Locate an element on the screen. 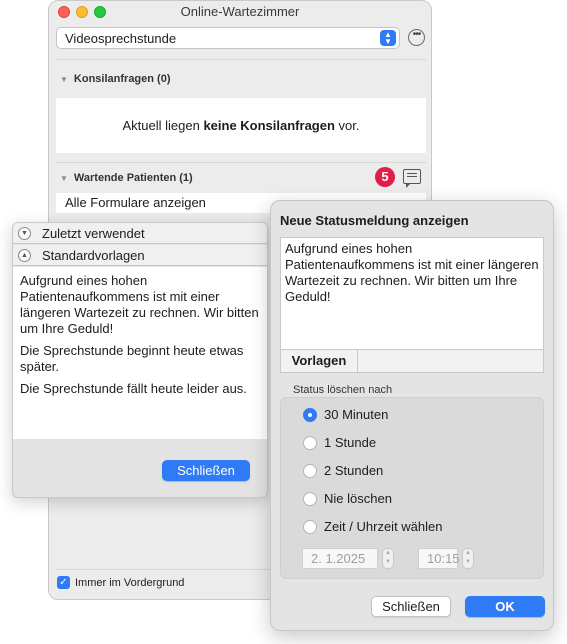 The height and width of the screenshot is (644, 567). consult-requests-panel: Aktuell liegen keine Konsilanfragen vor. is located at coordinates (241, 125).